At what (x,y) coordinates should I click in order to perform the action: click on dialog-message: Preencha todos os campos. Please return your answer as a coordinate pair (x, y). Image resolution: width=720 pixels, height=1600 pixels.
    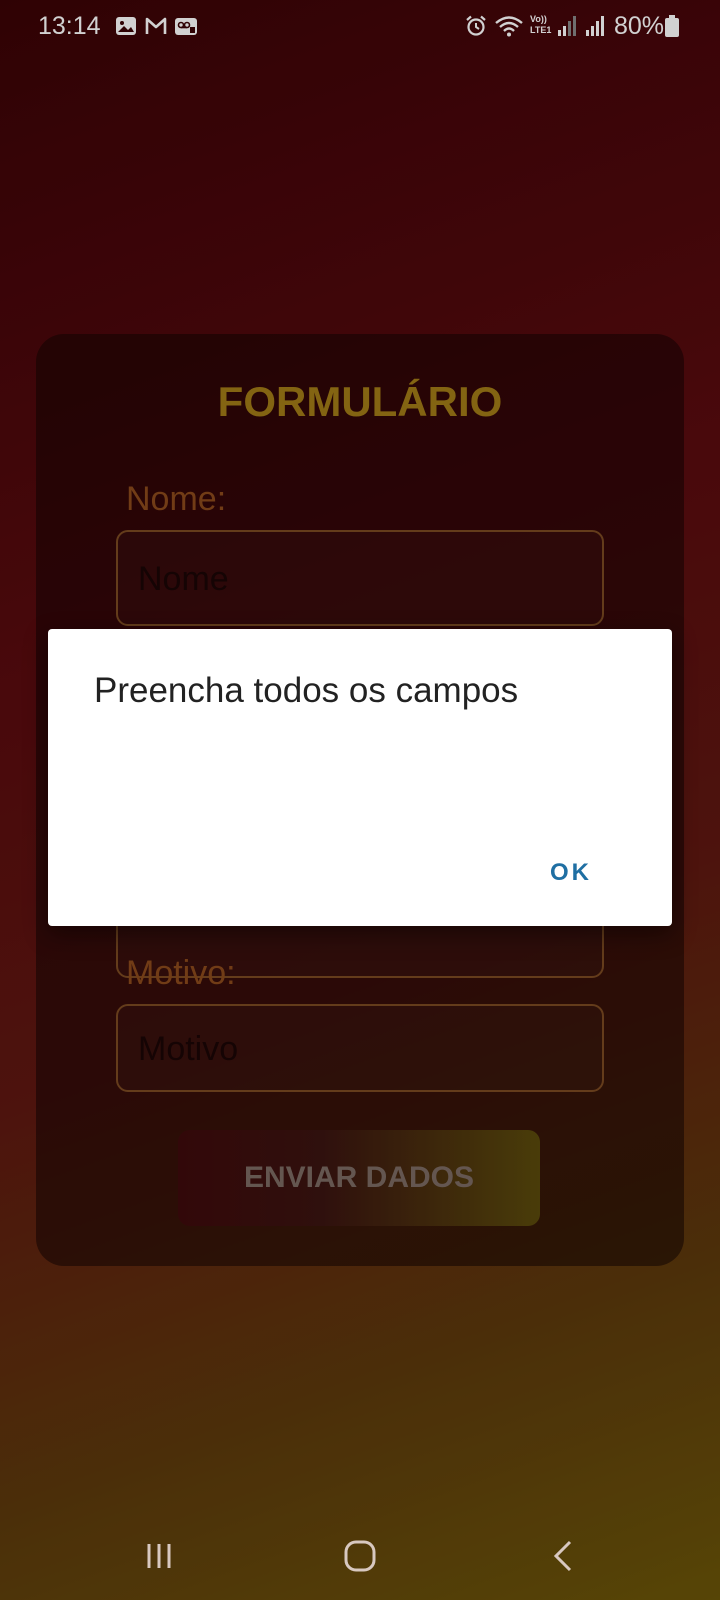
    Looking at the image, I should click on (306, 690).